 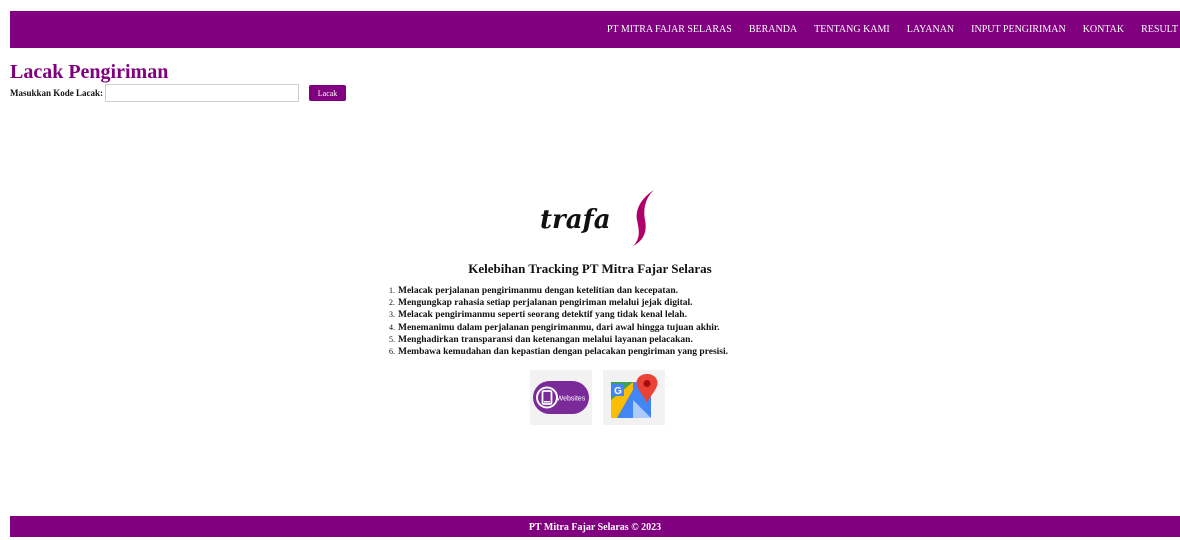 I want to click on google-maps-icon: G, so click(x=634, y=396).